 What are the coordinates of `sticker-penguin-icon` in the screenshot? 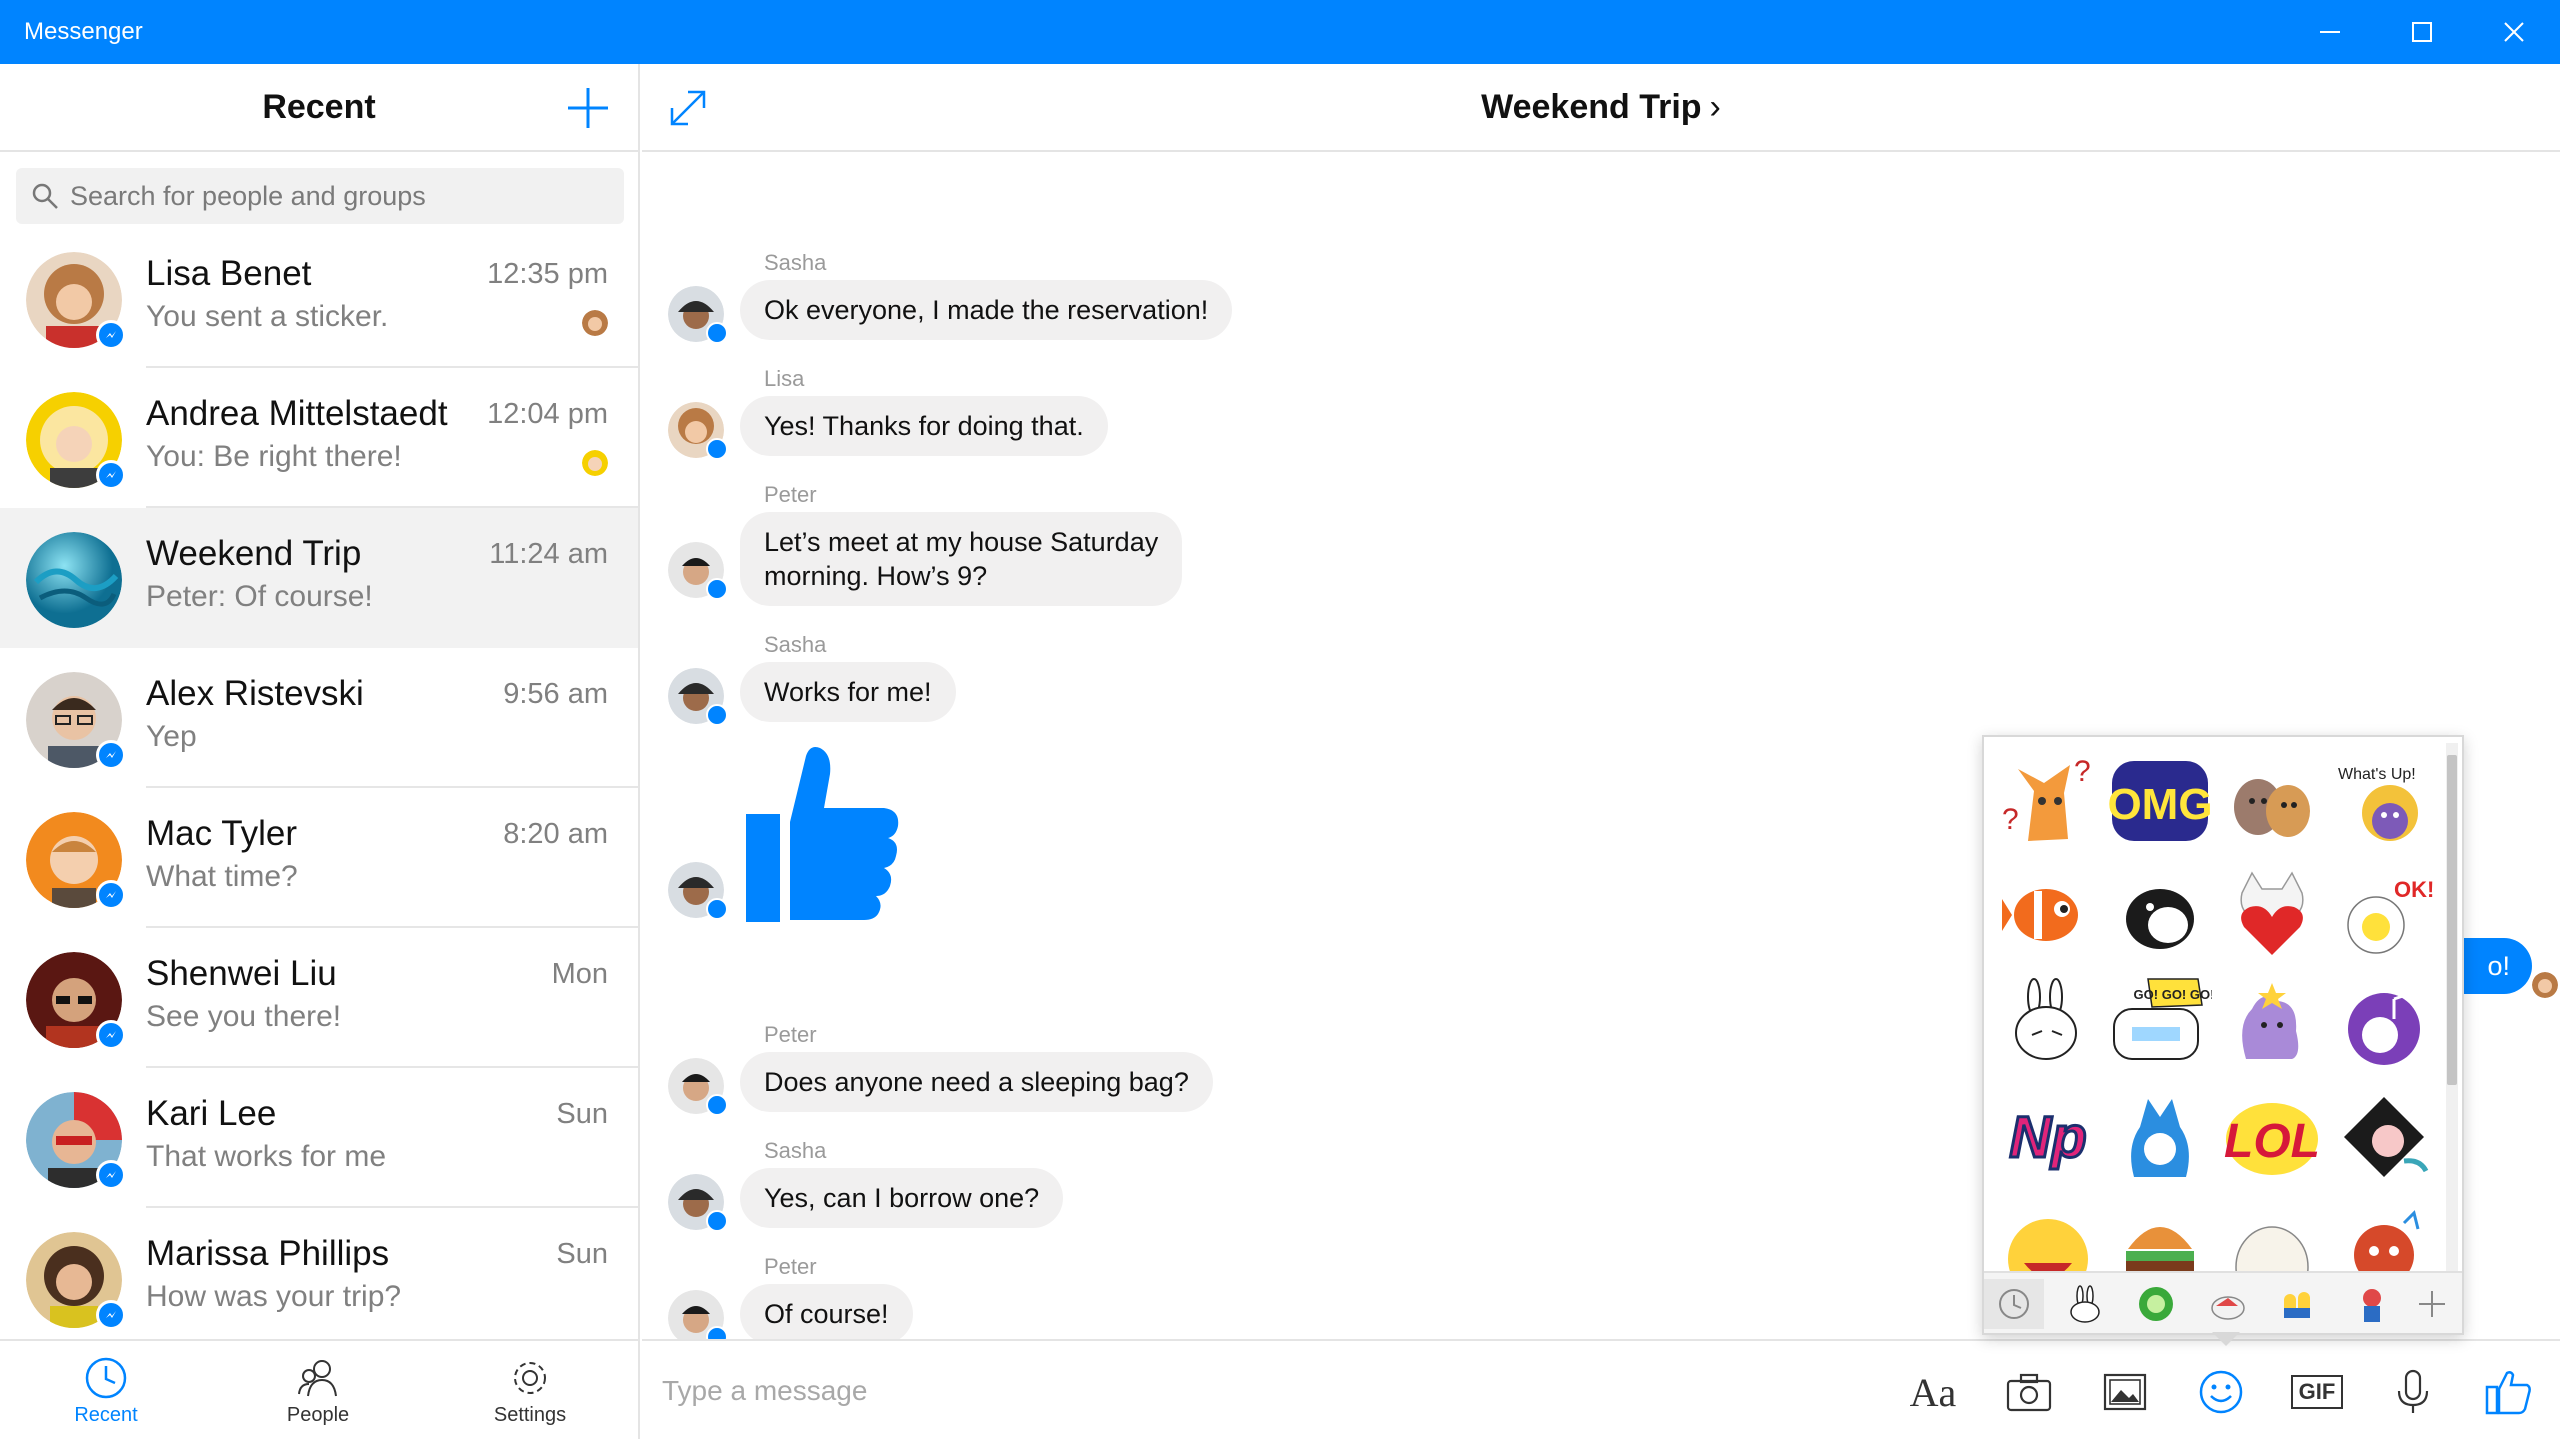 It's located at (2160, 913).